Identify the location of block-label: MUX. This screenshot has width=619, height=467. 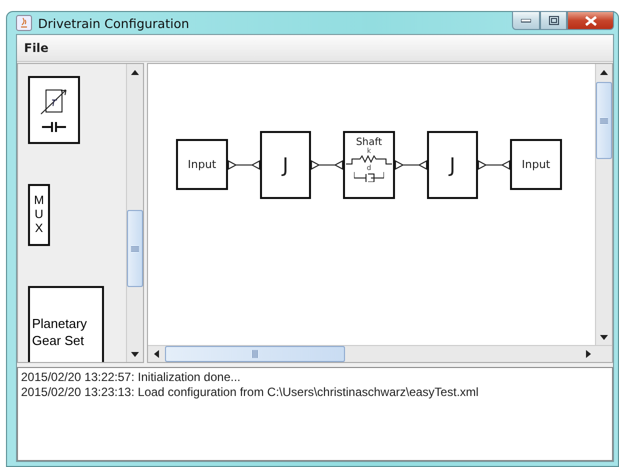
(39, 215).